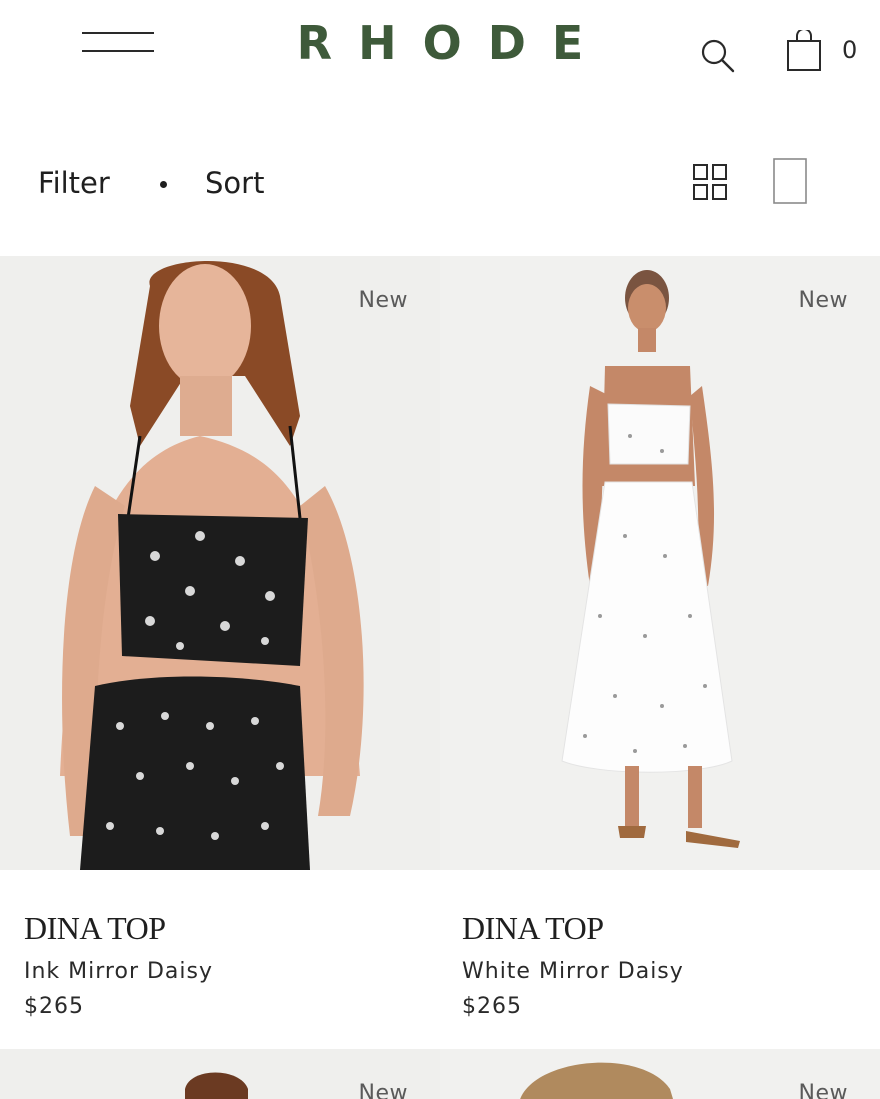 The width and height of the screenshot is (880, 1099). I want to click on shopping-bag-icon, so click(804, 51).